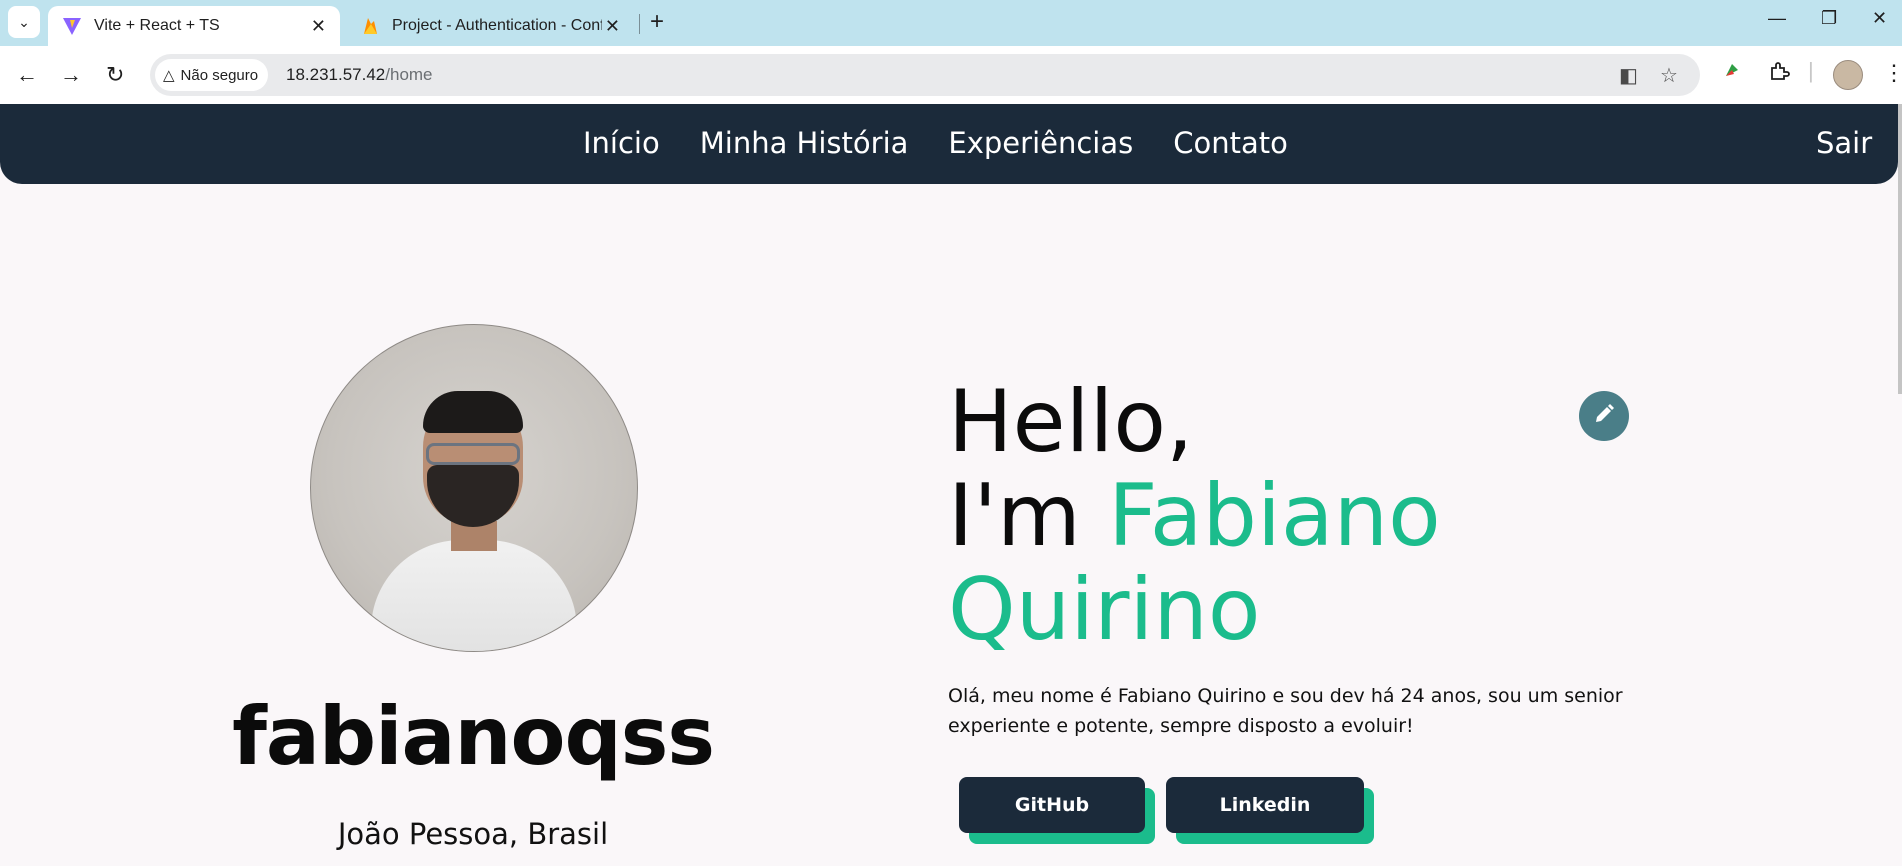 This screenshot has height=866, width=1902. I want to click on close-window-icon: ✕, so click(1879, 18).